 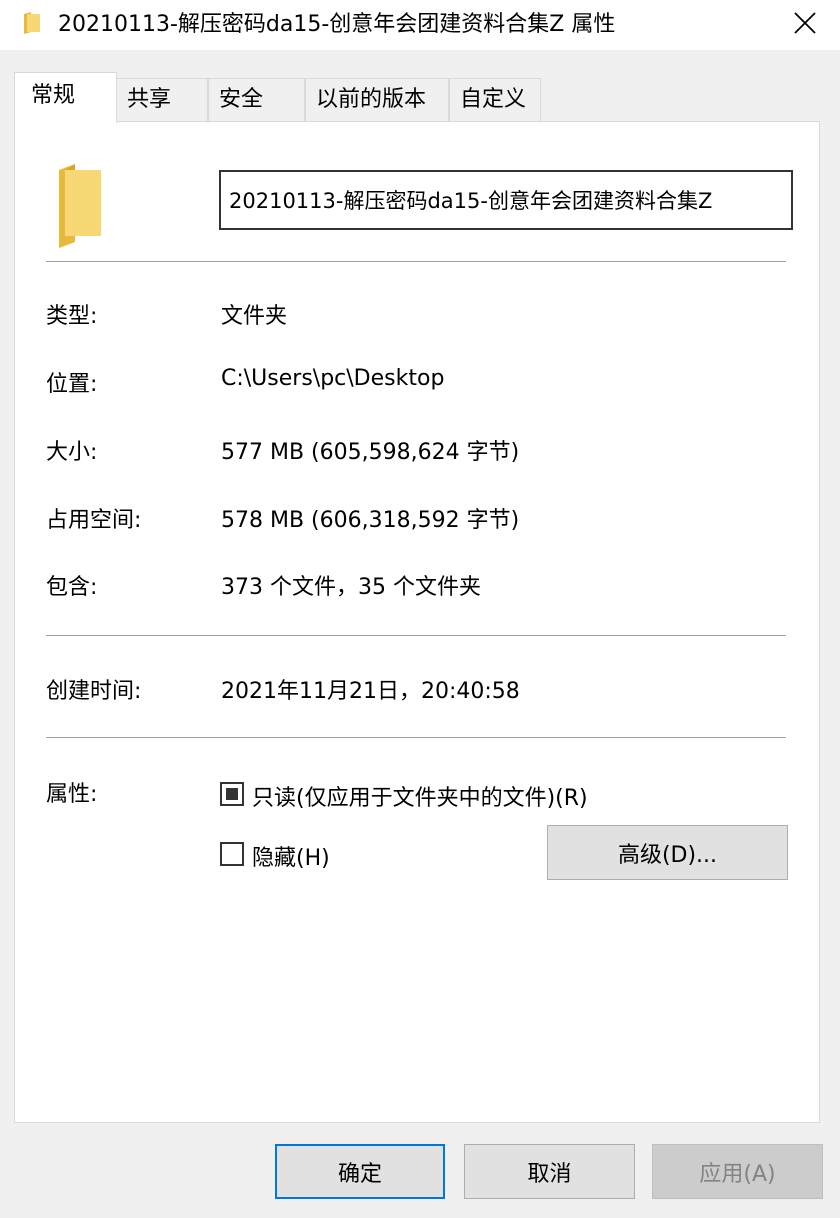 I want to click on tab-general: 常规, so click(x=65, y=97).